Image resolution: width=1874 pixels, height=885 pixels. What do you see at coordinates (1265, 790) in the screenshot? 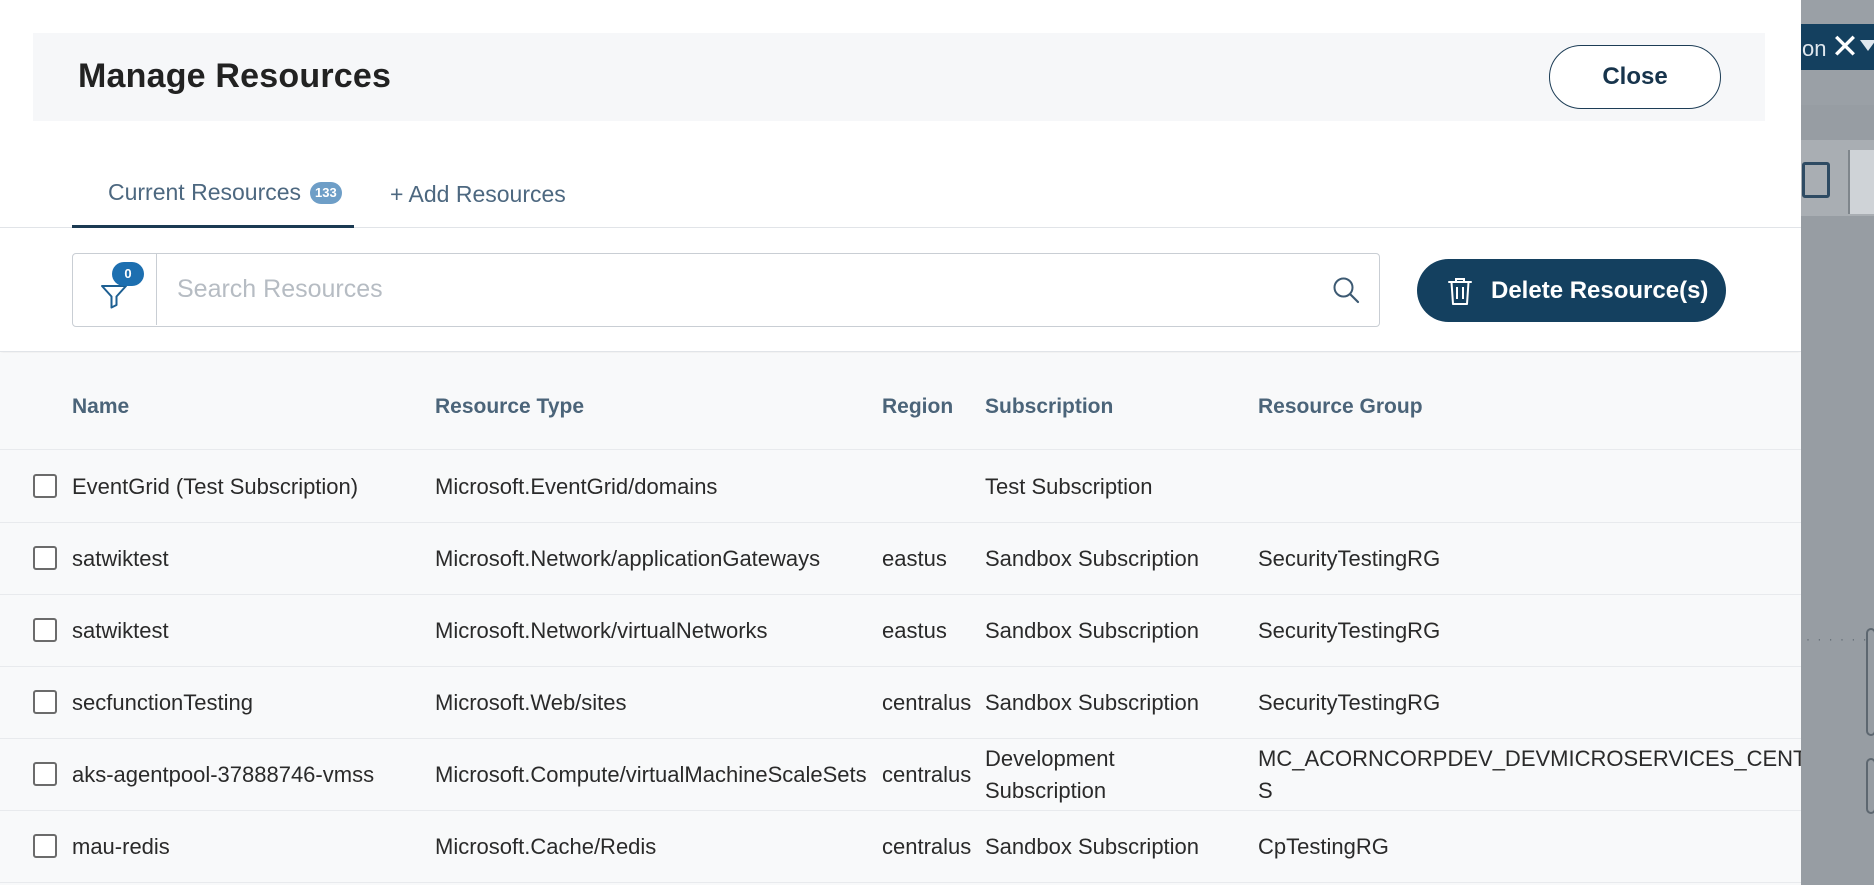
I see `cell-resource-group-line-2: S` at bounding box center [1265, 790].